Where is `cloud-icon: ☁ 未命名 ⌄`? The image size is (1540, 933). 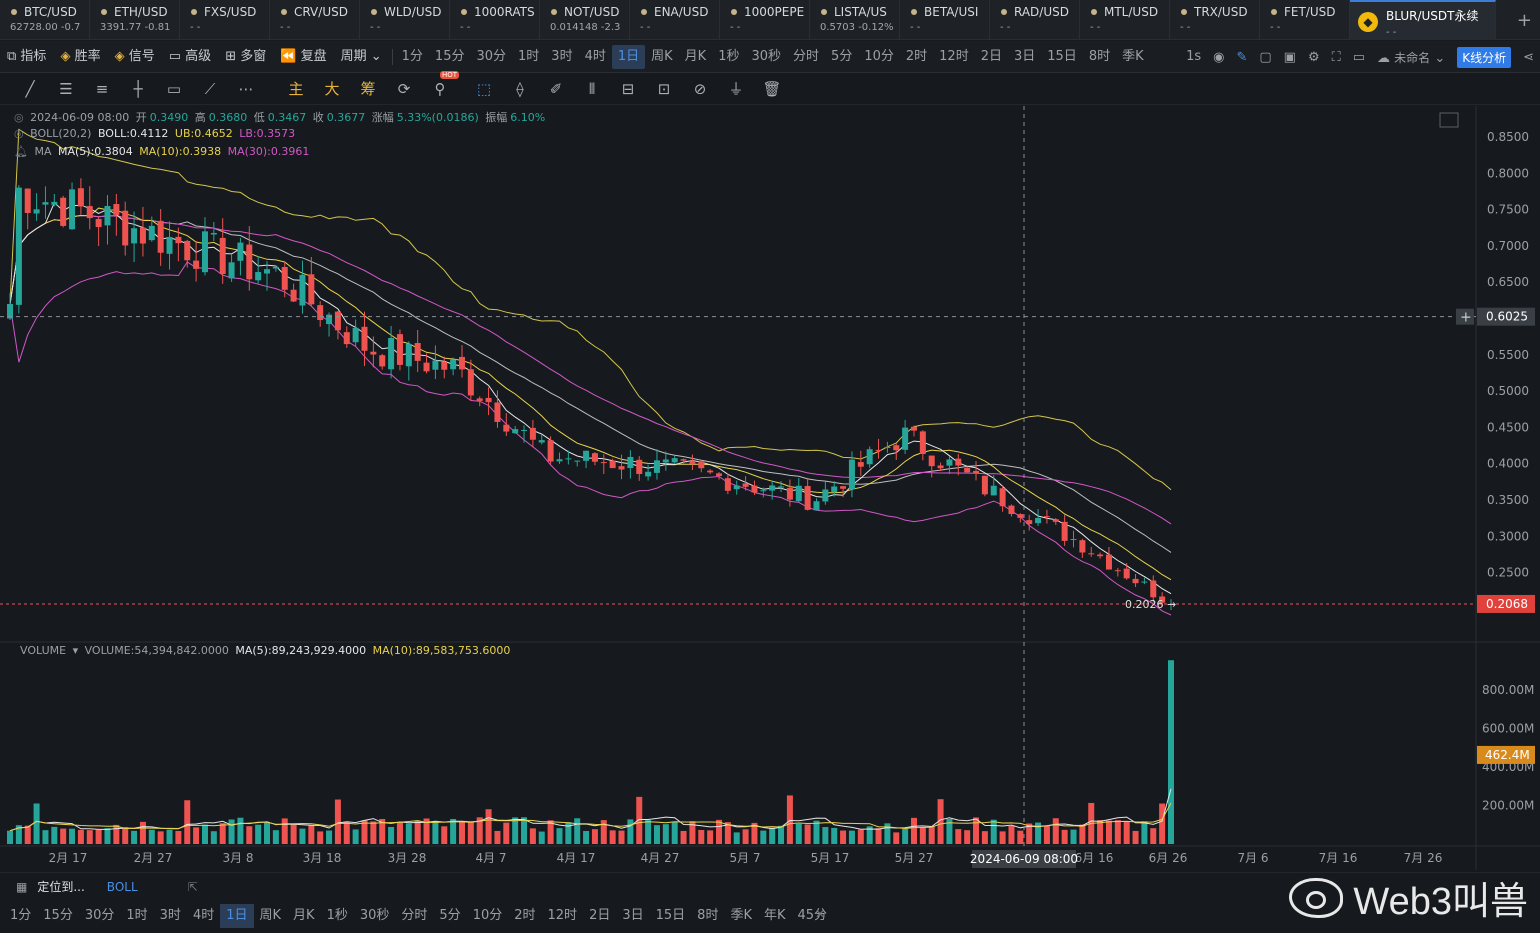 cloud-icon: ☁ 未命名 ⌄ is located at coordinates (1411, 57).